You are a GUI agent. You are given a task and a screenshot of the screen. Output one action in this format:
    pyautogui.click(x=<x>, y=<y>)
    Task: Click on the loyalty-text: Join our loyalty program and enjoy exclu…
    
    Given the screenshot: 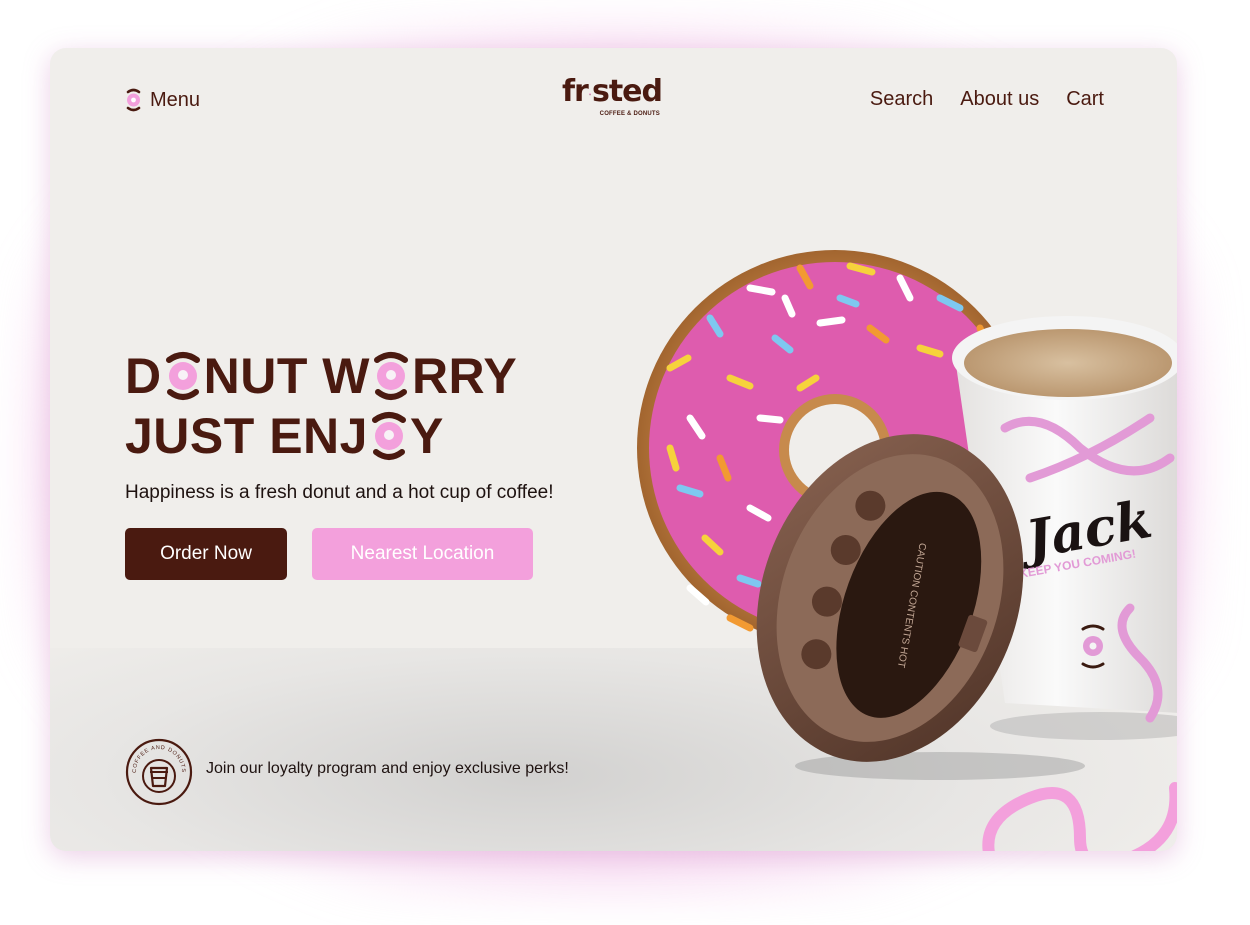 What is the action you would take?
    pyautogui.click(x=387, y=768)
    